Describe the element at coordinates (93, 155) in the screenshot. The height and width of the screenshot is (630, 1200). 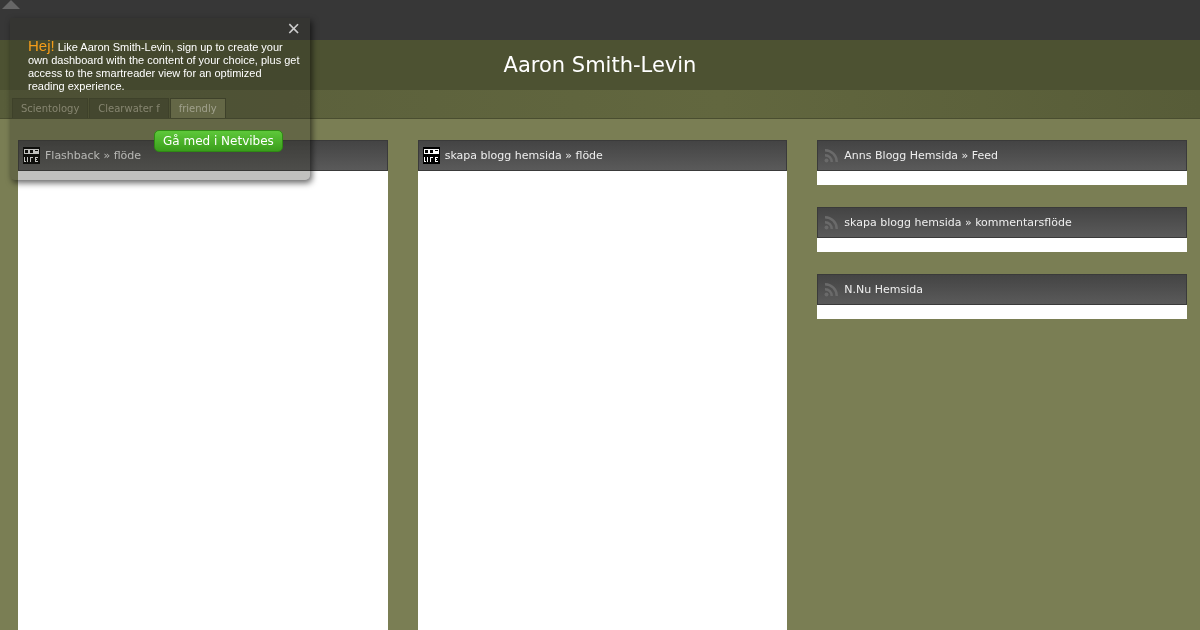
I see `widget-title: Flashback » flöde` at that location.